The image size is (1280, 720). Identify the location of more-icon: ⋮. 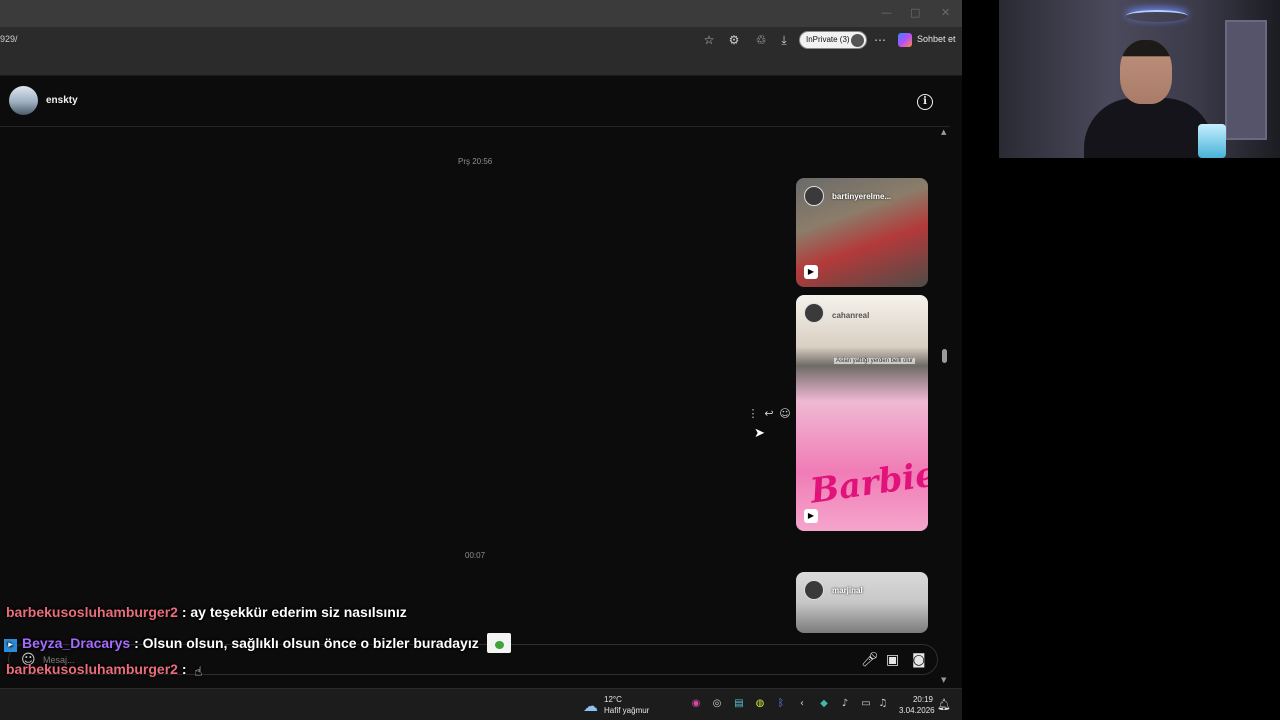
(753, 413).